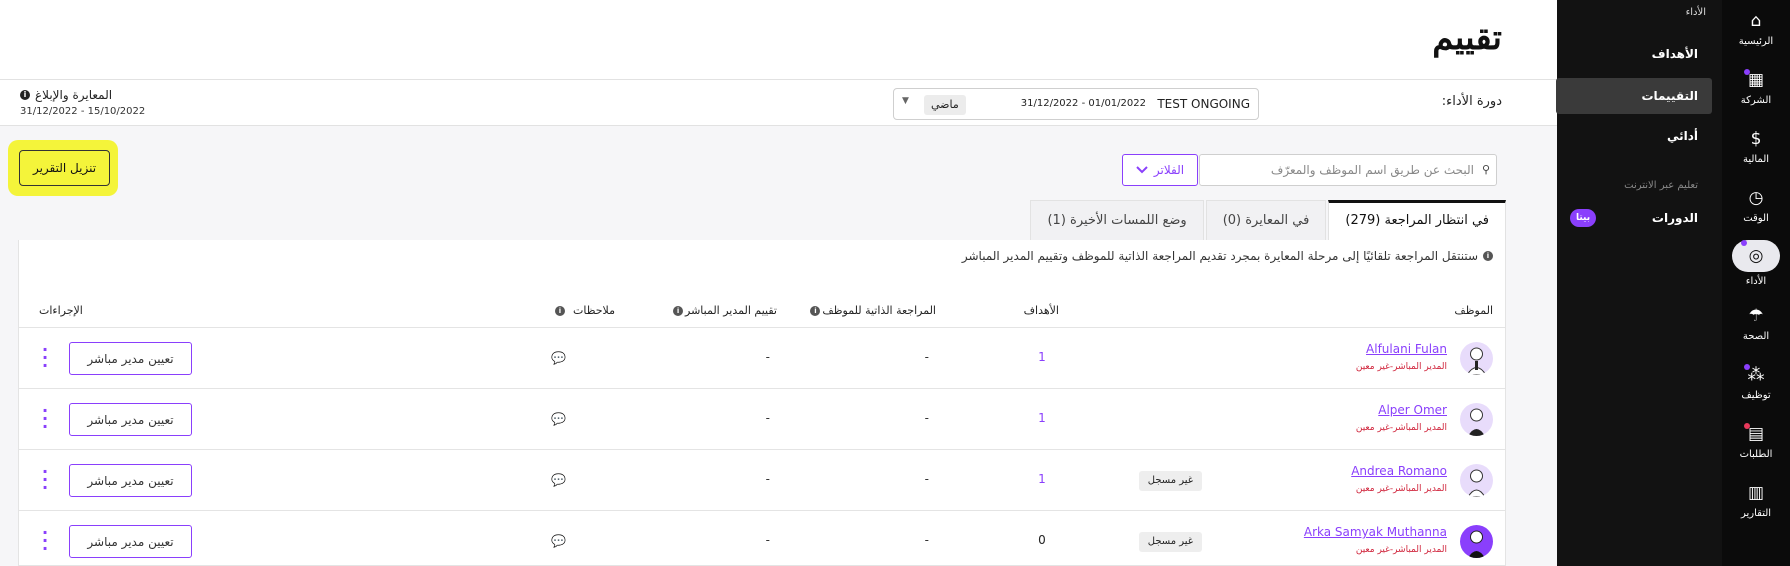 The width and height of the screenshot is (1790, 566). Describe the element at coordinates (1042, 540) in the screenshot. I see `goals-count: 0` at that location.